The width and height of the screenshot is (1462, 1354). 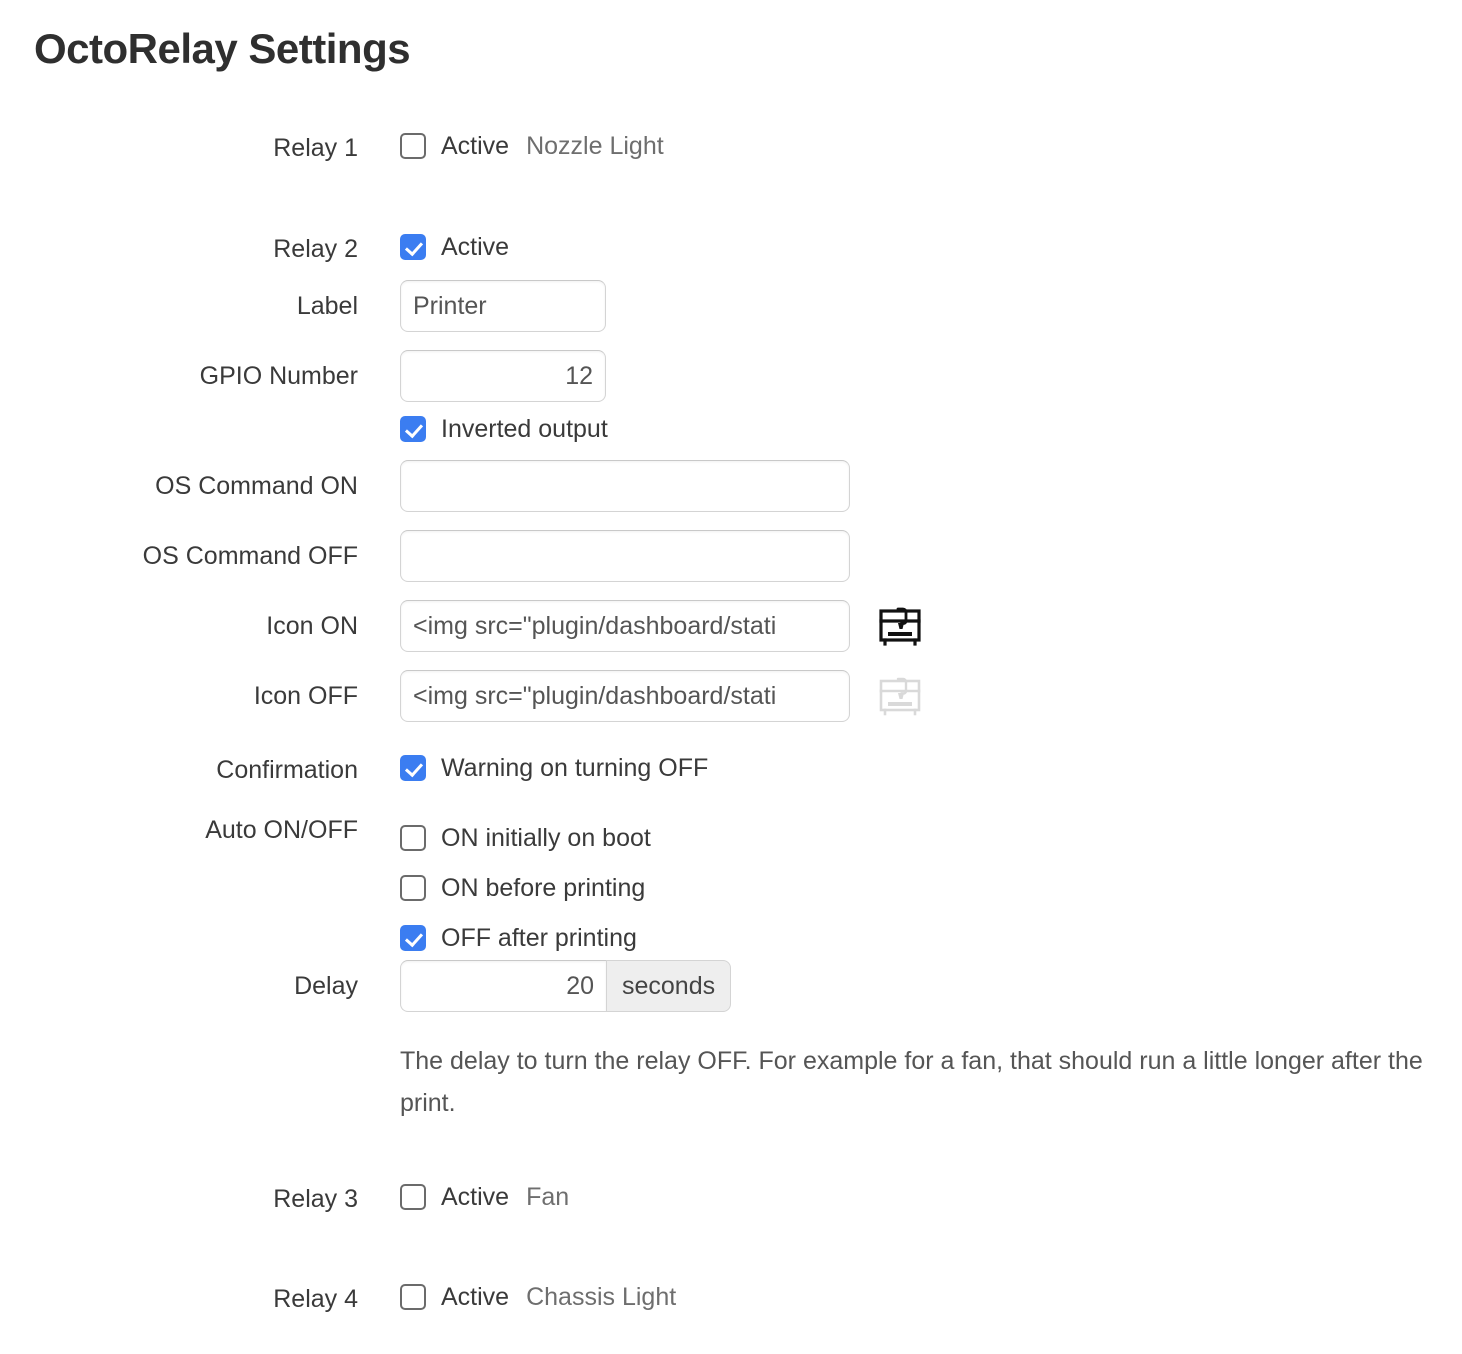 I want to click on relay-2-os-command-on-row: OS Command ON, so click(x=425, y=486).